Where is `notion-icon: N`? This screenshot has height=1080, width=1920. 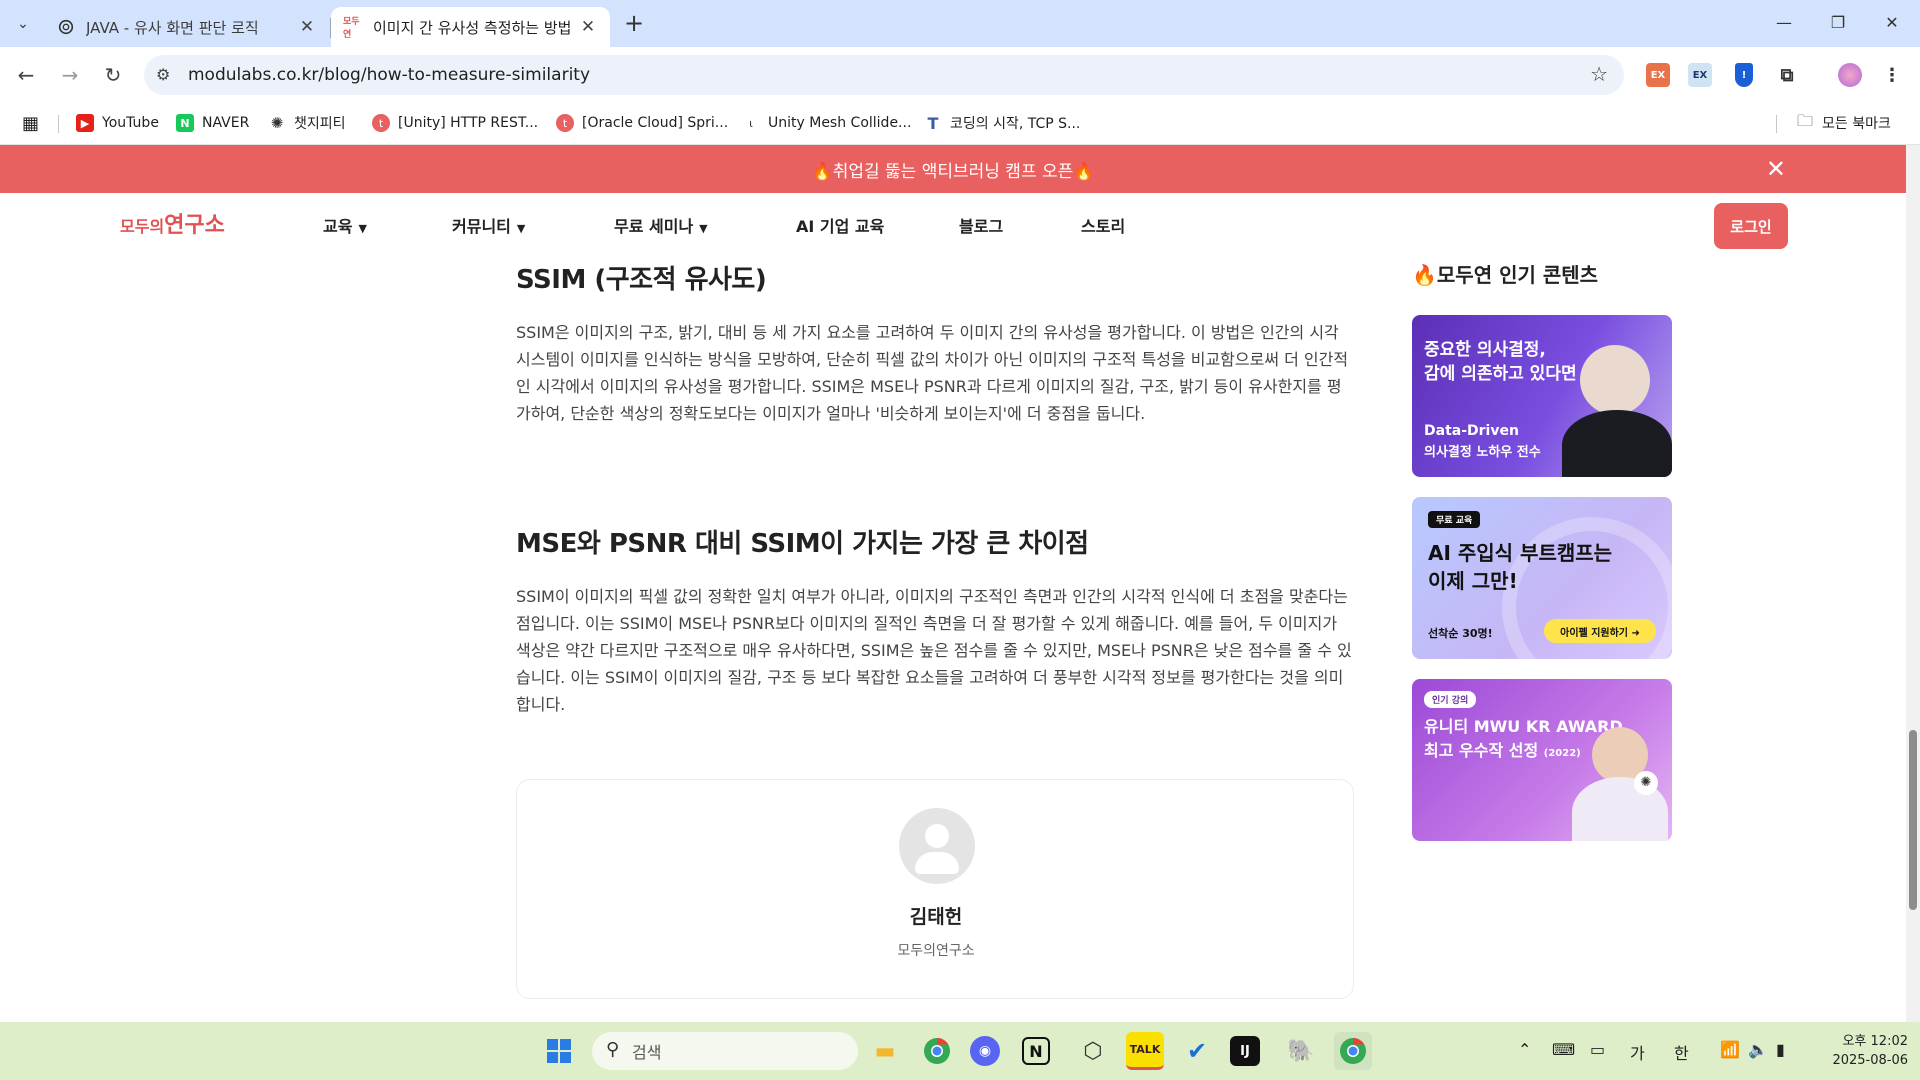
notion-icon: N is located at coordinates (1036, 1051).